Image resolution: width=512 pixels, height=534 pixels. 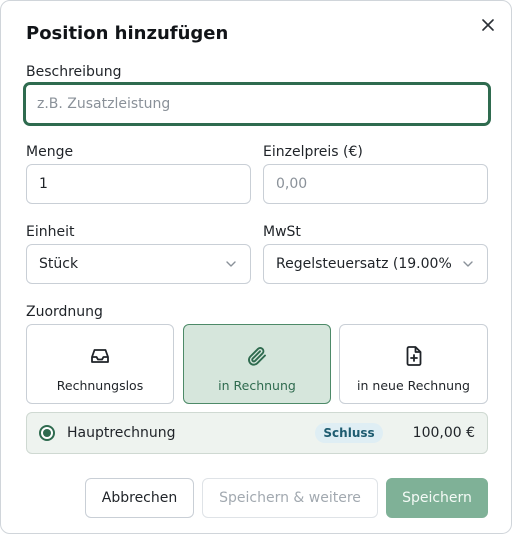 I want to click on assignment-option-label: in neue Rechnung, so click(x=413, y=385).